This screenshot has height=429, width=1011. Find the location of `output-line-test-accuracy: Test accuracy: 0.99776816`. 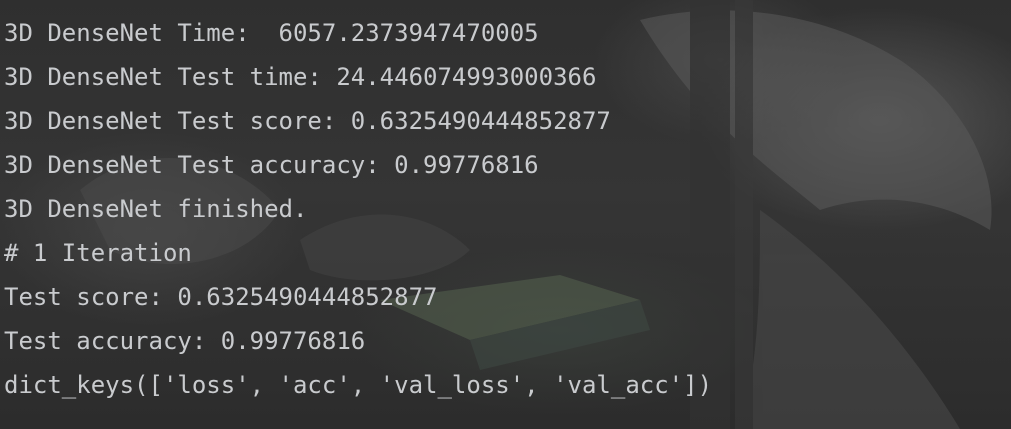

output-line-test-accuracy: Test accuracy: 0.99776816 is located at coordinates (185, 341).